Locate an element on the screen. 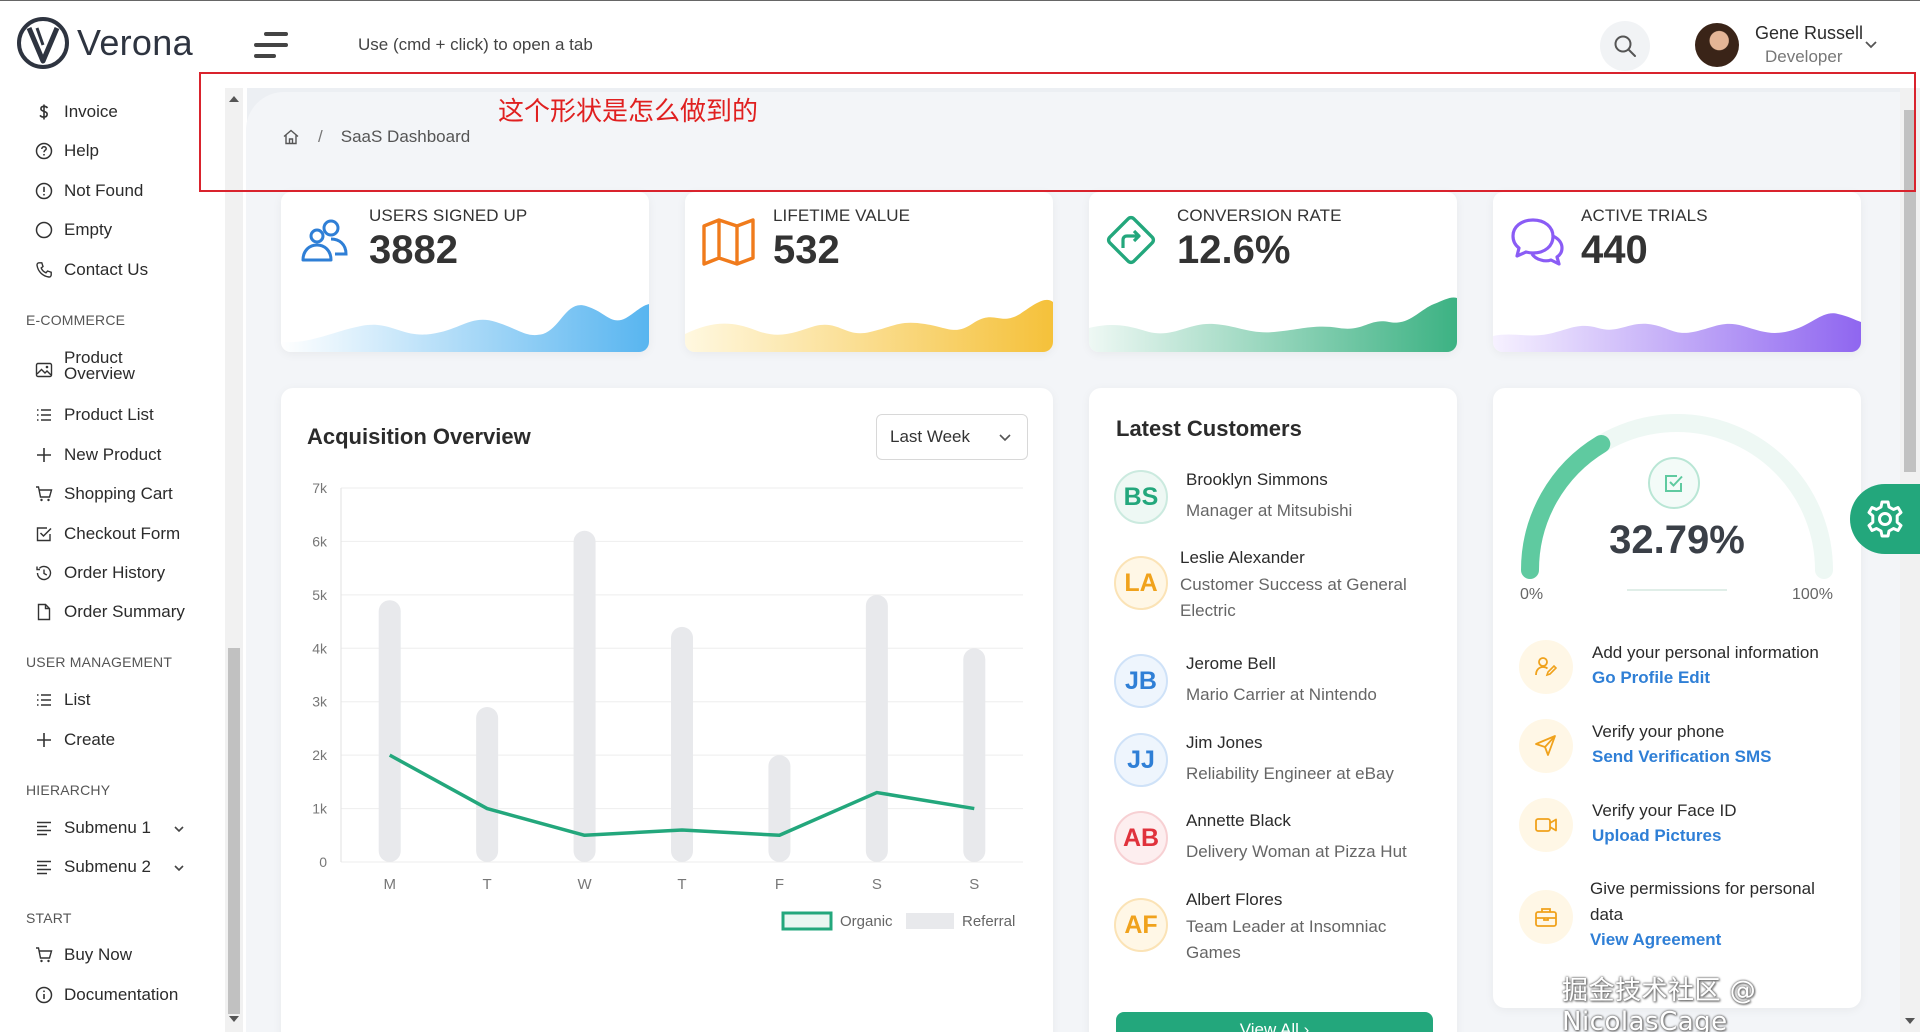 The width and height of the screenshot is (1920, 1032). sidebar-item-label: Help is located at coordinates (81, 150).